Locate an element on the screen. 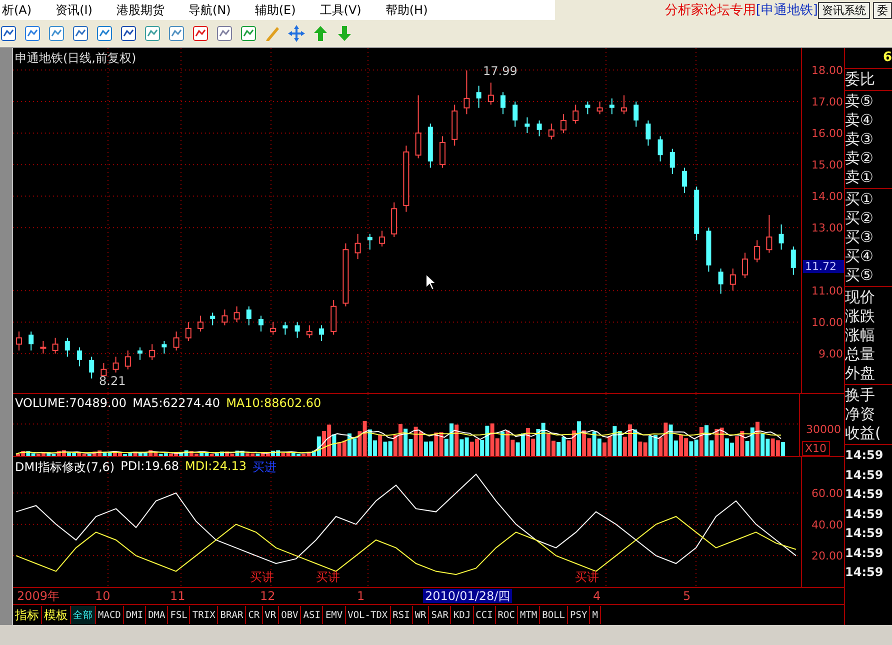  cursor-icon is located at coordinates (431, 282).